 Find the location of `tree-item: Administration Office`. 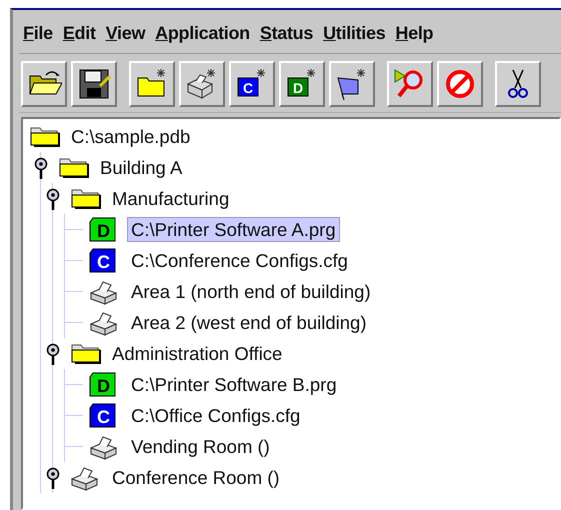

tree-item: Administration Office is located at coordinates (197, 353).